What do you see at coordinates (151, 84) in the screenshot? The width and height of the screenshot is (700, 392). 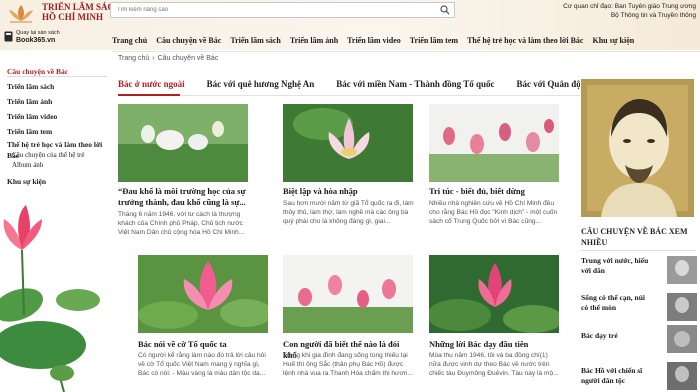 I see `tab-abroad: Bác ở nước ngoài` at bounding box center [151, 84].